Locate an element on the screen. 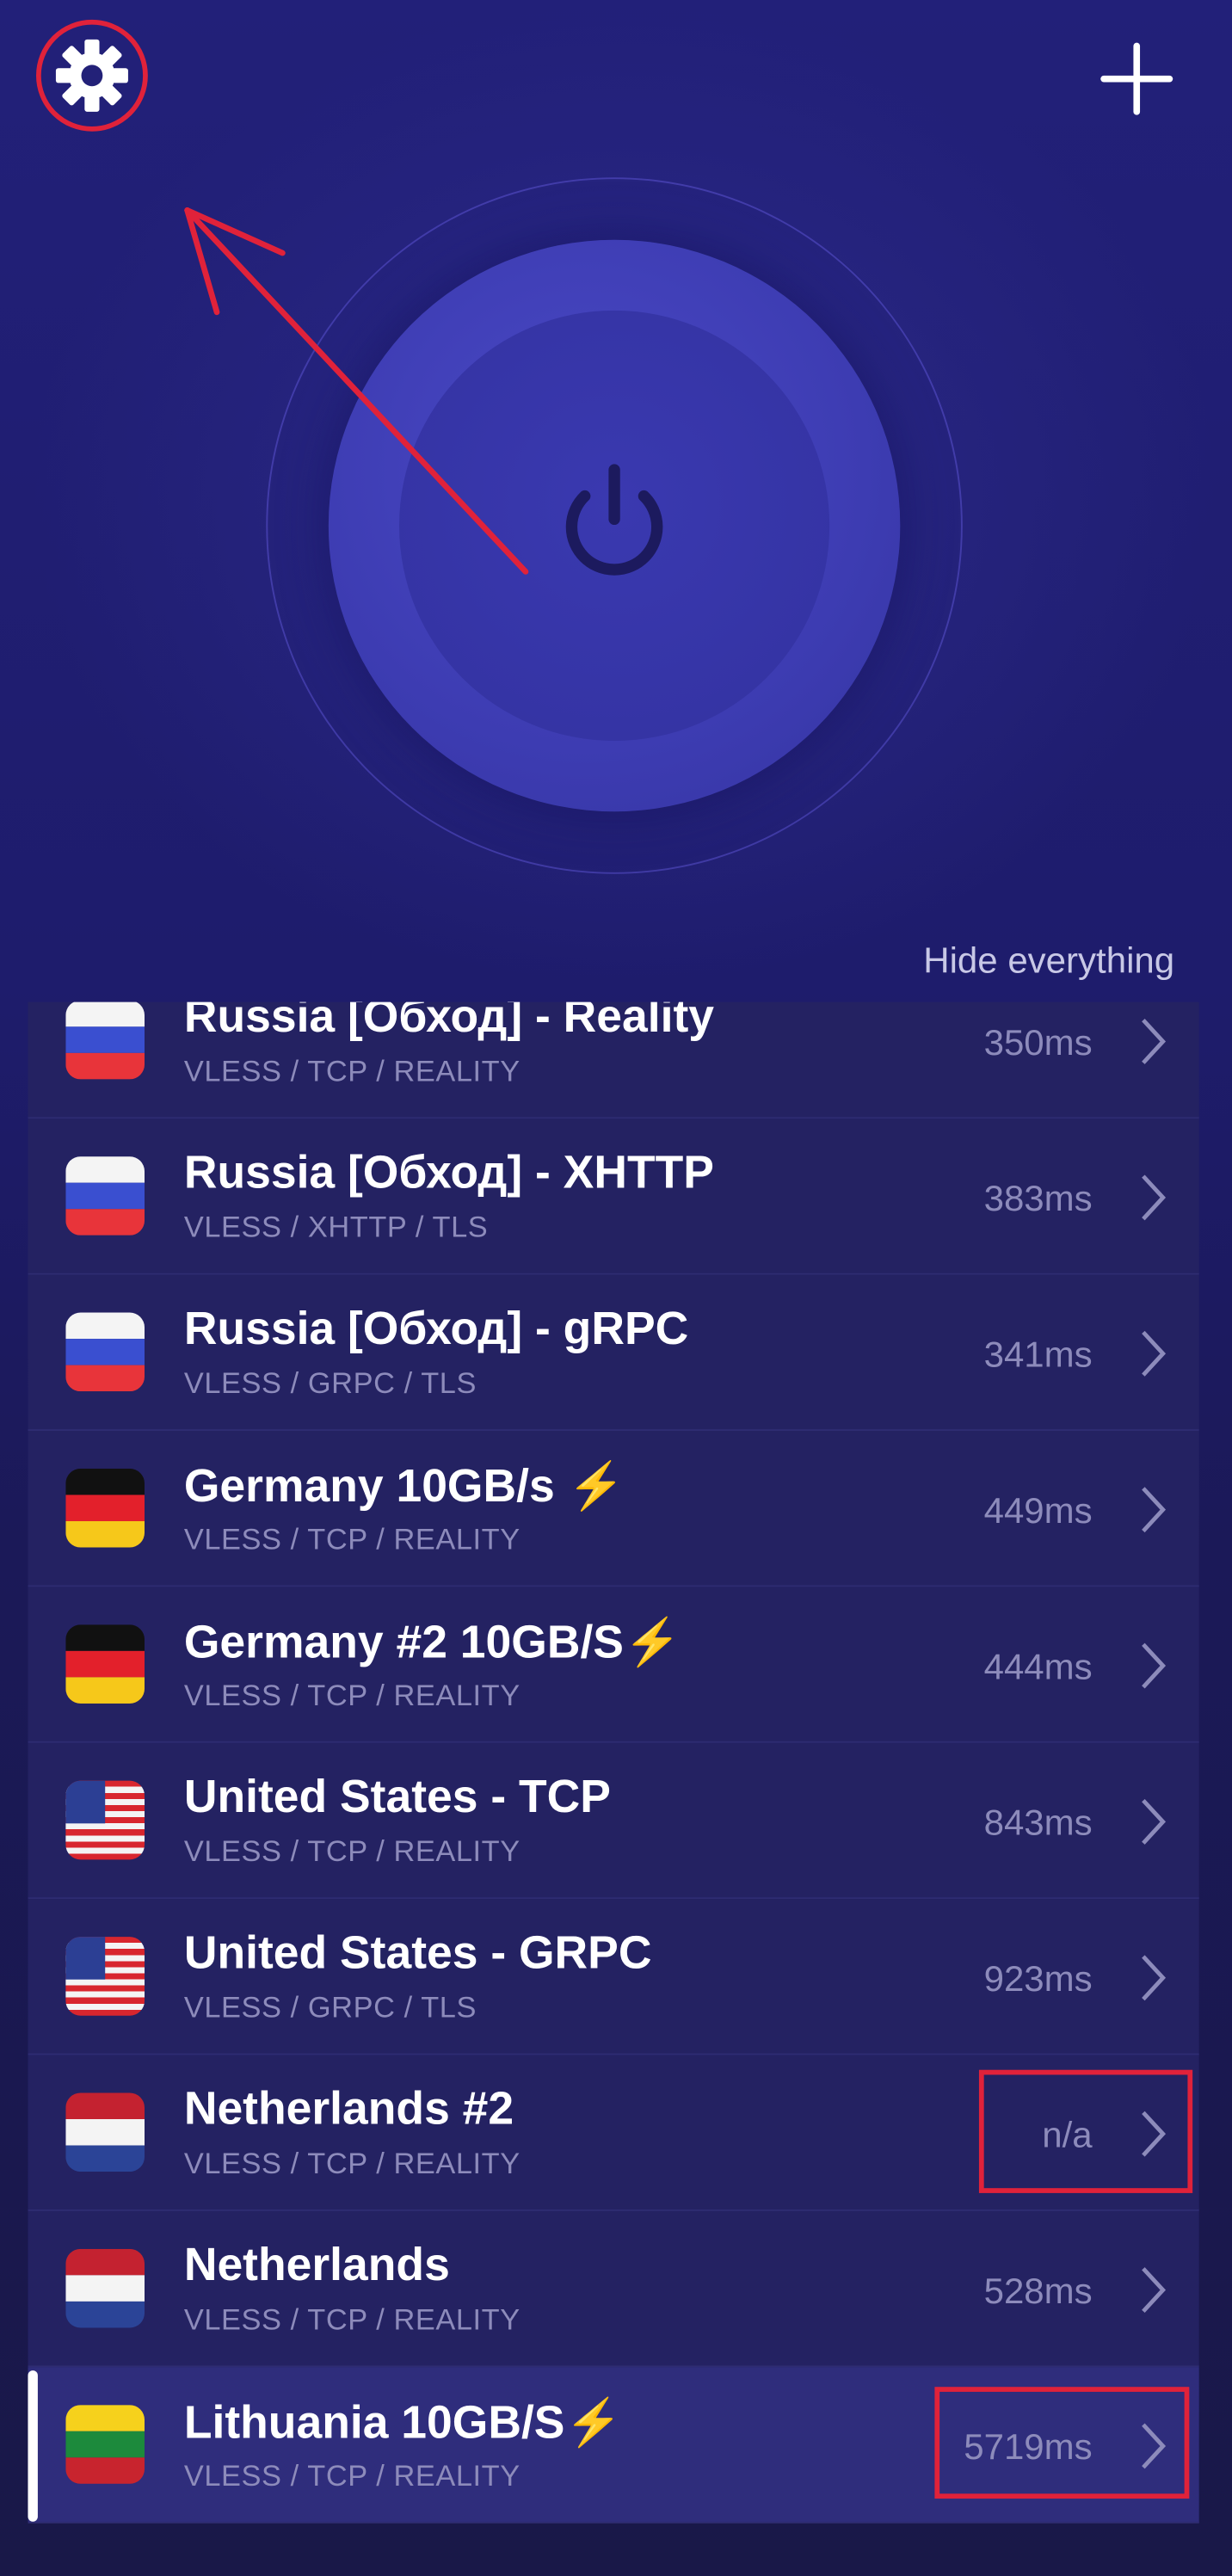  server-ping: 843ms is located at coordinates (1038, 1823).